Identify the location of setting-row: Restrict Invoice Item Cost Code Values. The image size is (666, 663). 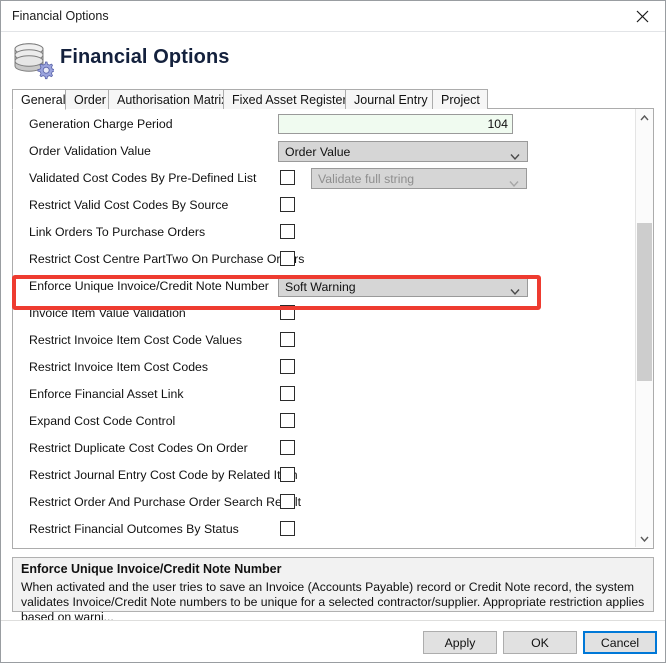
(324, 341).